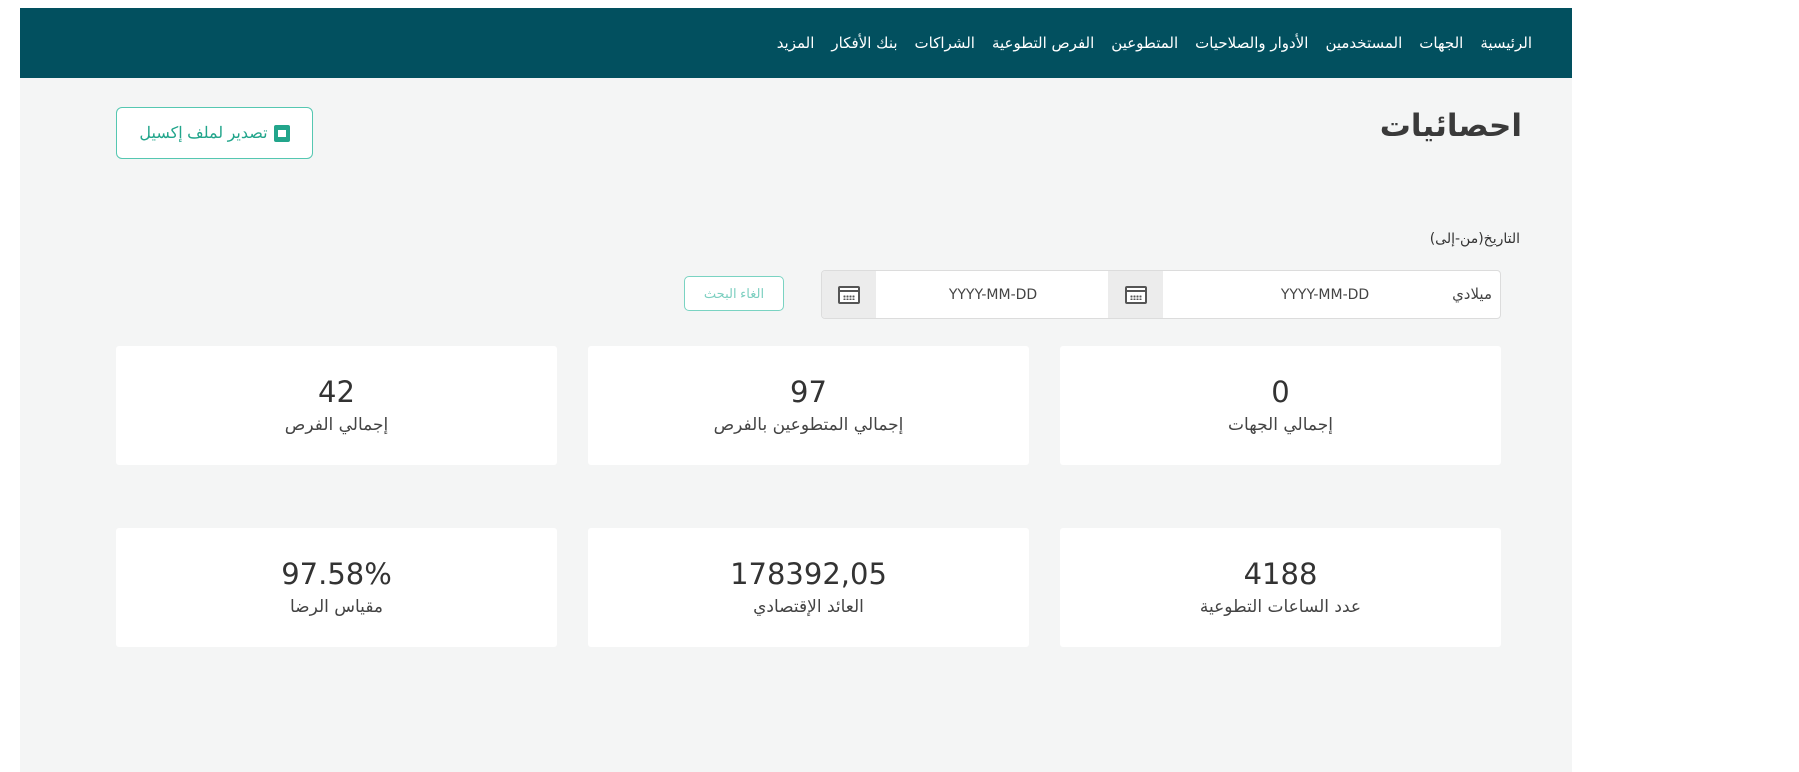 Image resolution: width=1799 pixels, height=772 pixels. I want to click on stat-value: 97.58%, so click(336, 573).